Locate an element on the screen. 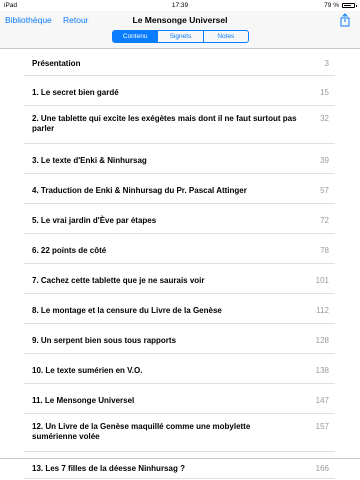 The image size is (360, 480). toc-page-number: 15 is located at coordinates (324, 92).